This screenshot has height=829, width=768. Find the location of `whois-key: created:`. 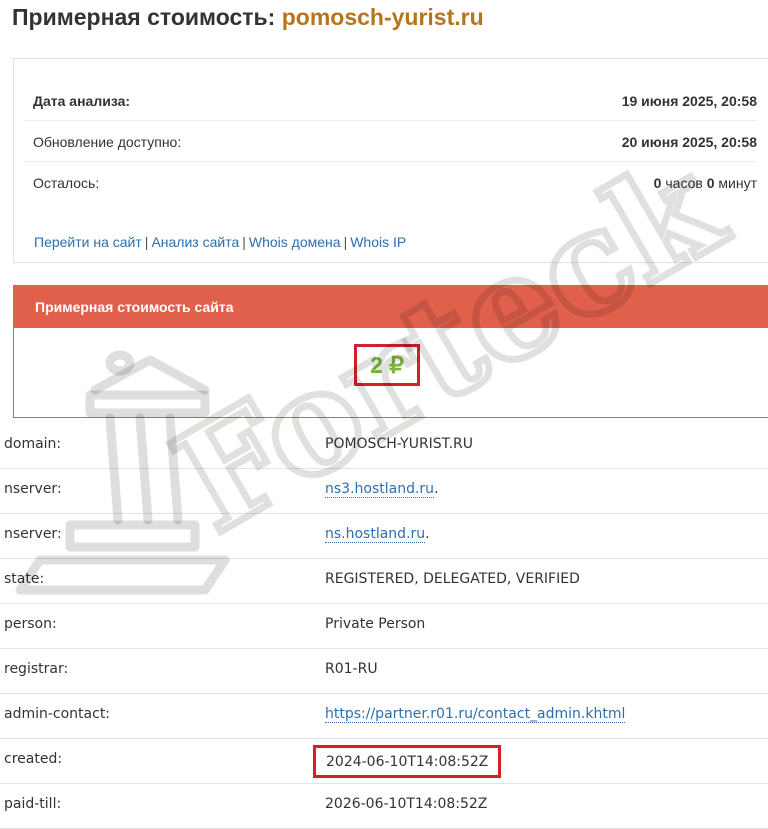

whois-key: created: is located at coordinates (33, 759).